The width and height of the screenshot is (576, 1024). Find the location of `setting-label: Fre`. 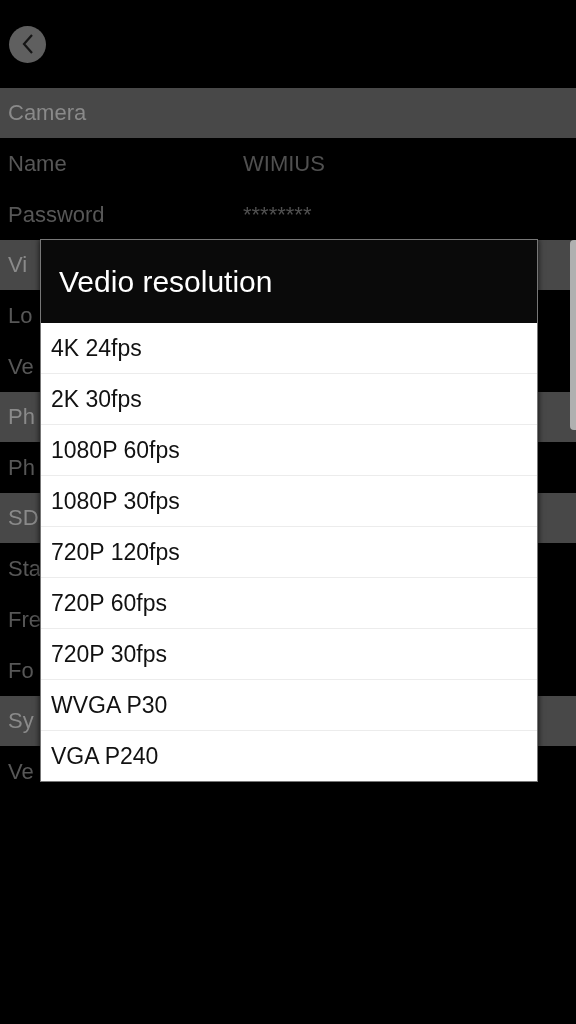

setting-label: Fre is located at coordinates (25, 619).